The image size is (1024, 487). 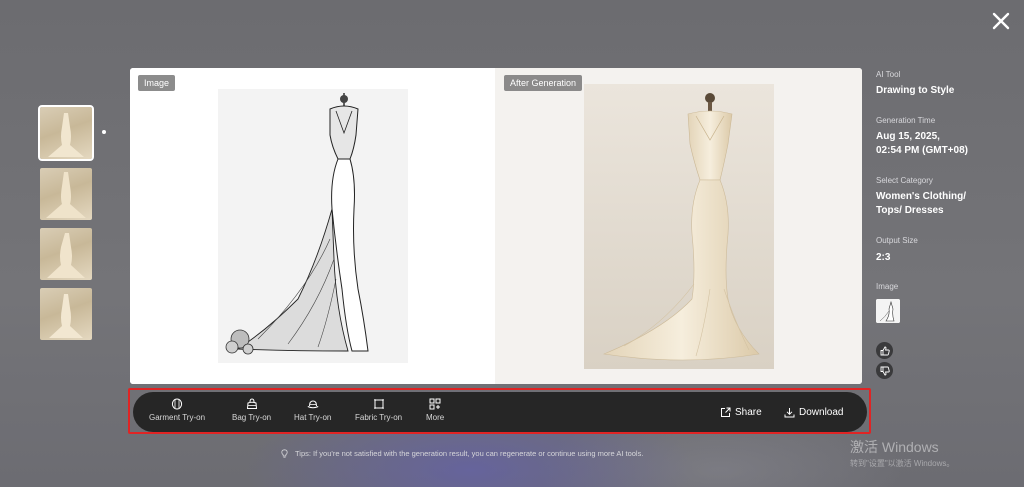 I want to click on bag-icon, so click(x=251, y=403).